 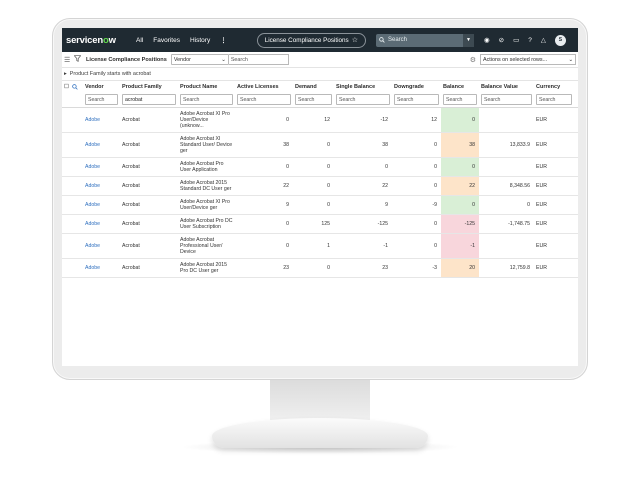 I want to click on settings-icon: ☐, so click(x=66, y=87).